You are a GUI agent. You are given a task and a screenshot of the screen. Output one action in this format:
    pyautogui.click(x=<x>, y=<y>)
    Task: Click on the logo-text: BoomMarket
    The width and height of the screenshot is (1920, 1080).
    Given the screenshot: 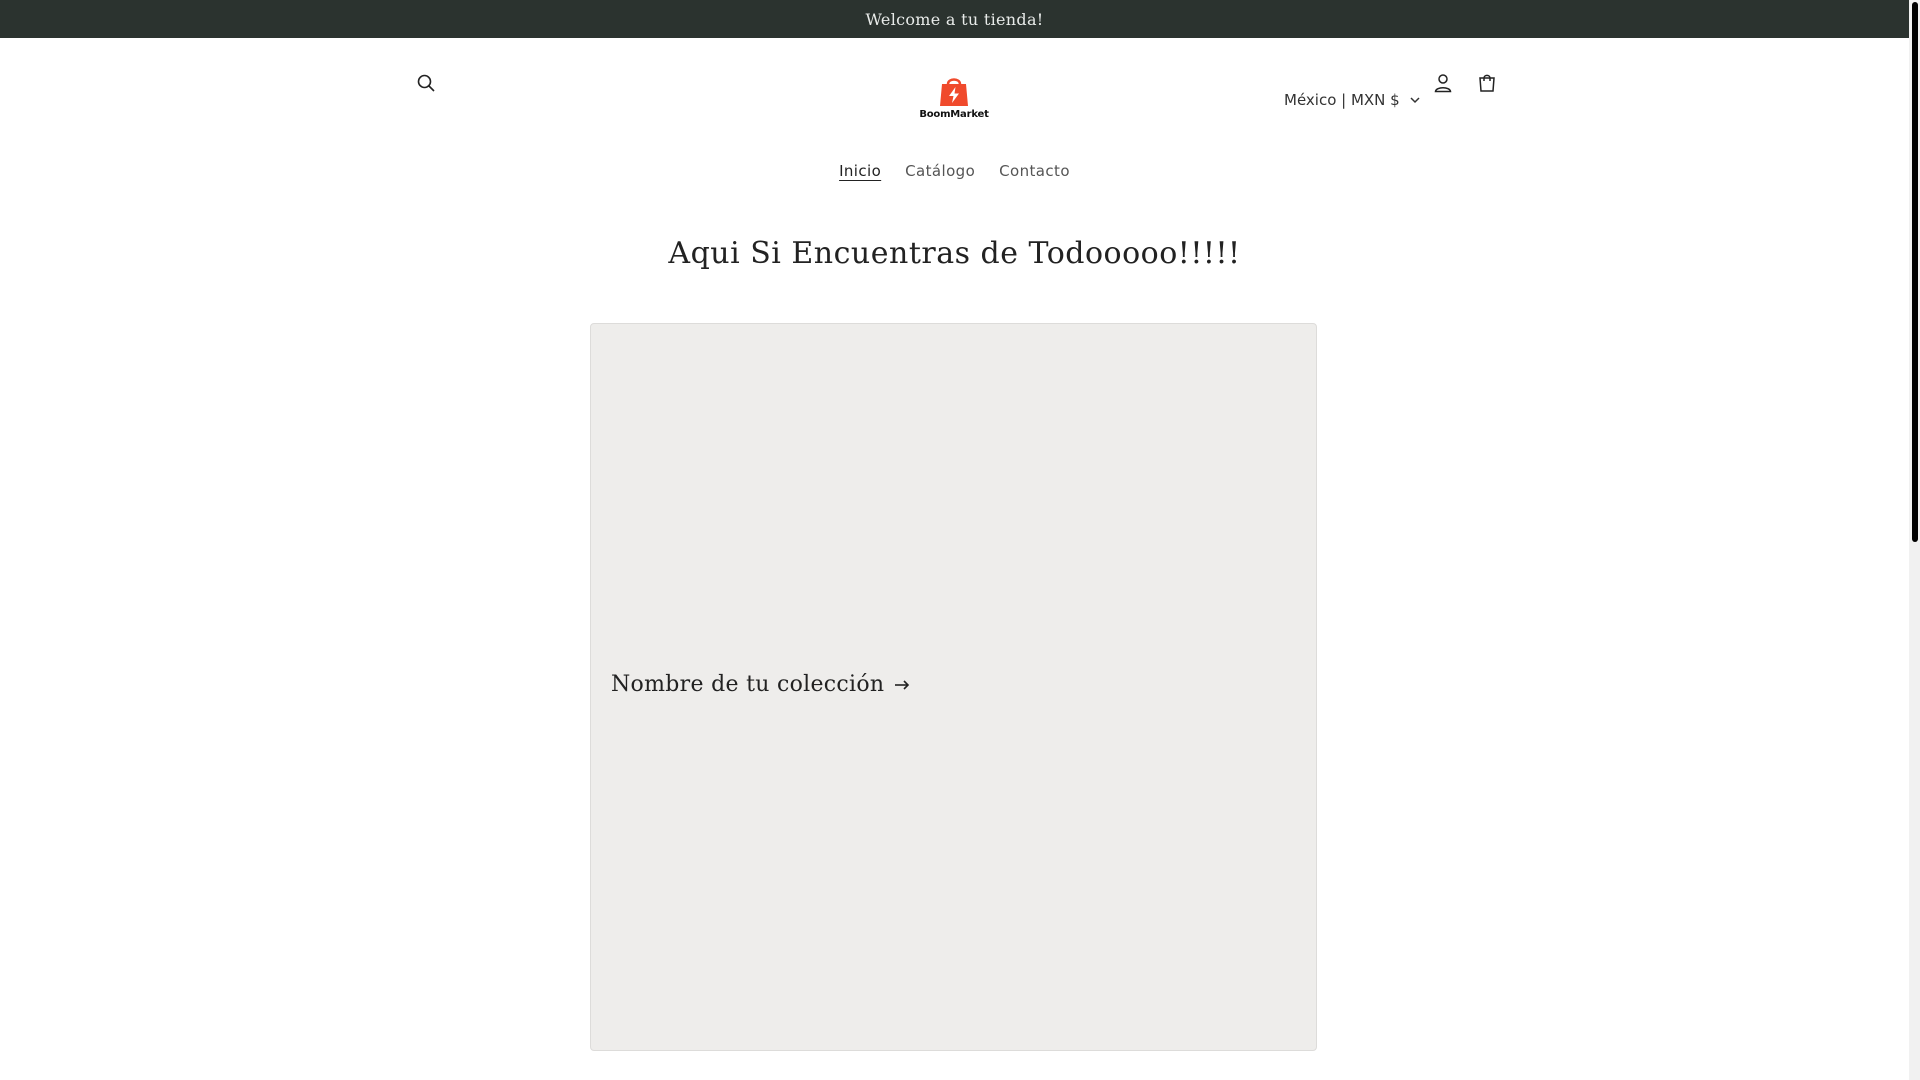 What is the action you would take?
    pyautogui.click(x=954, y=114)
    